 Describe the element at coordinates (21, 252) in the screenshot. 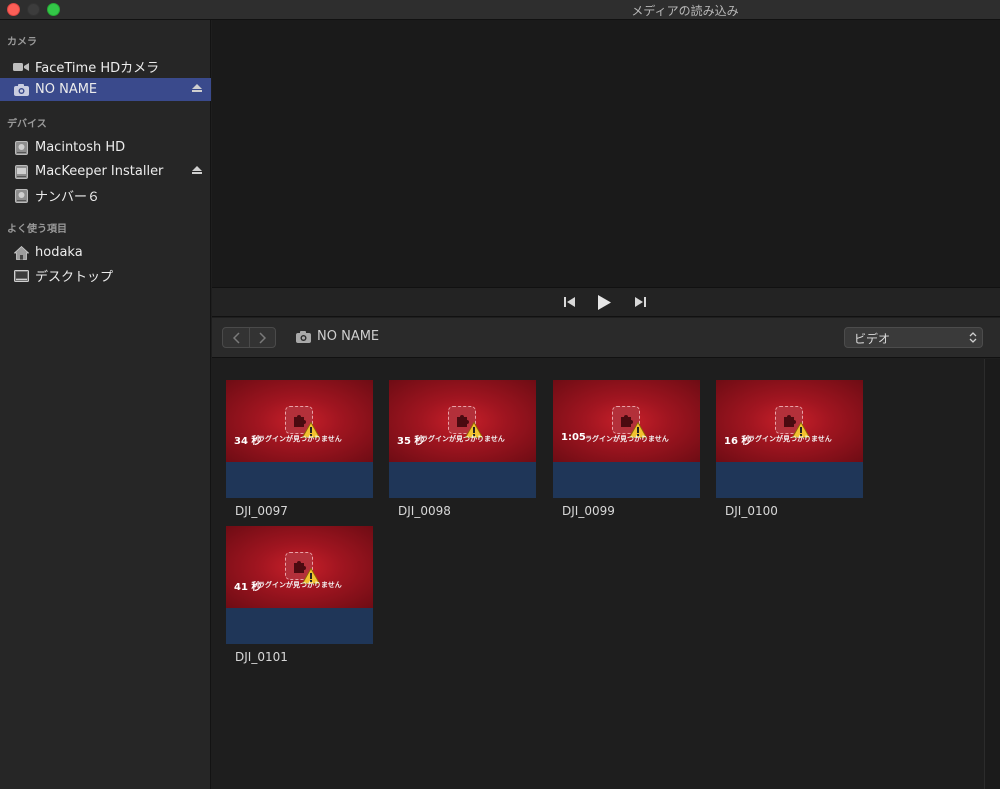

I see `home-icon` at that location.